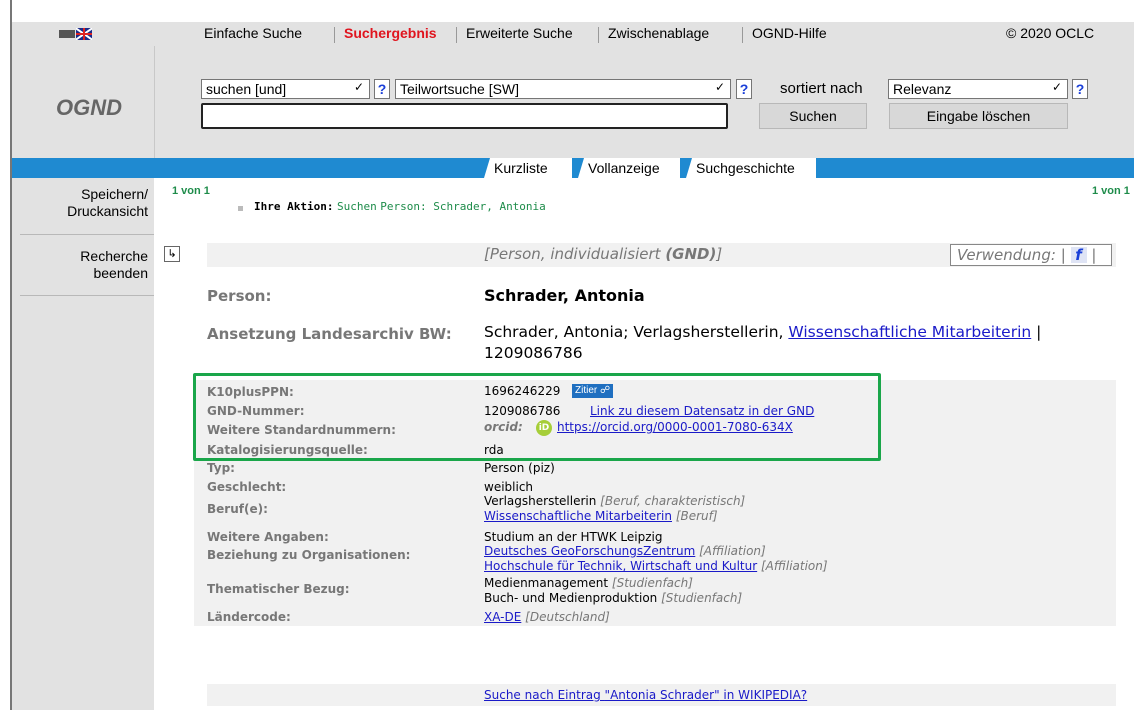  Describe the element at coordinates (564, 295) in the screenshot. I see `person-value: Schrader, Antonia` at that location.